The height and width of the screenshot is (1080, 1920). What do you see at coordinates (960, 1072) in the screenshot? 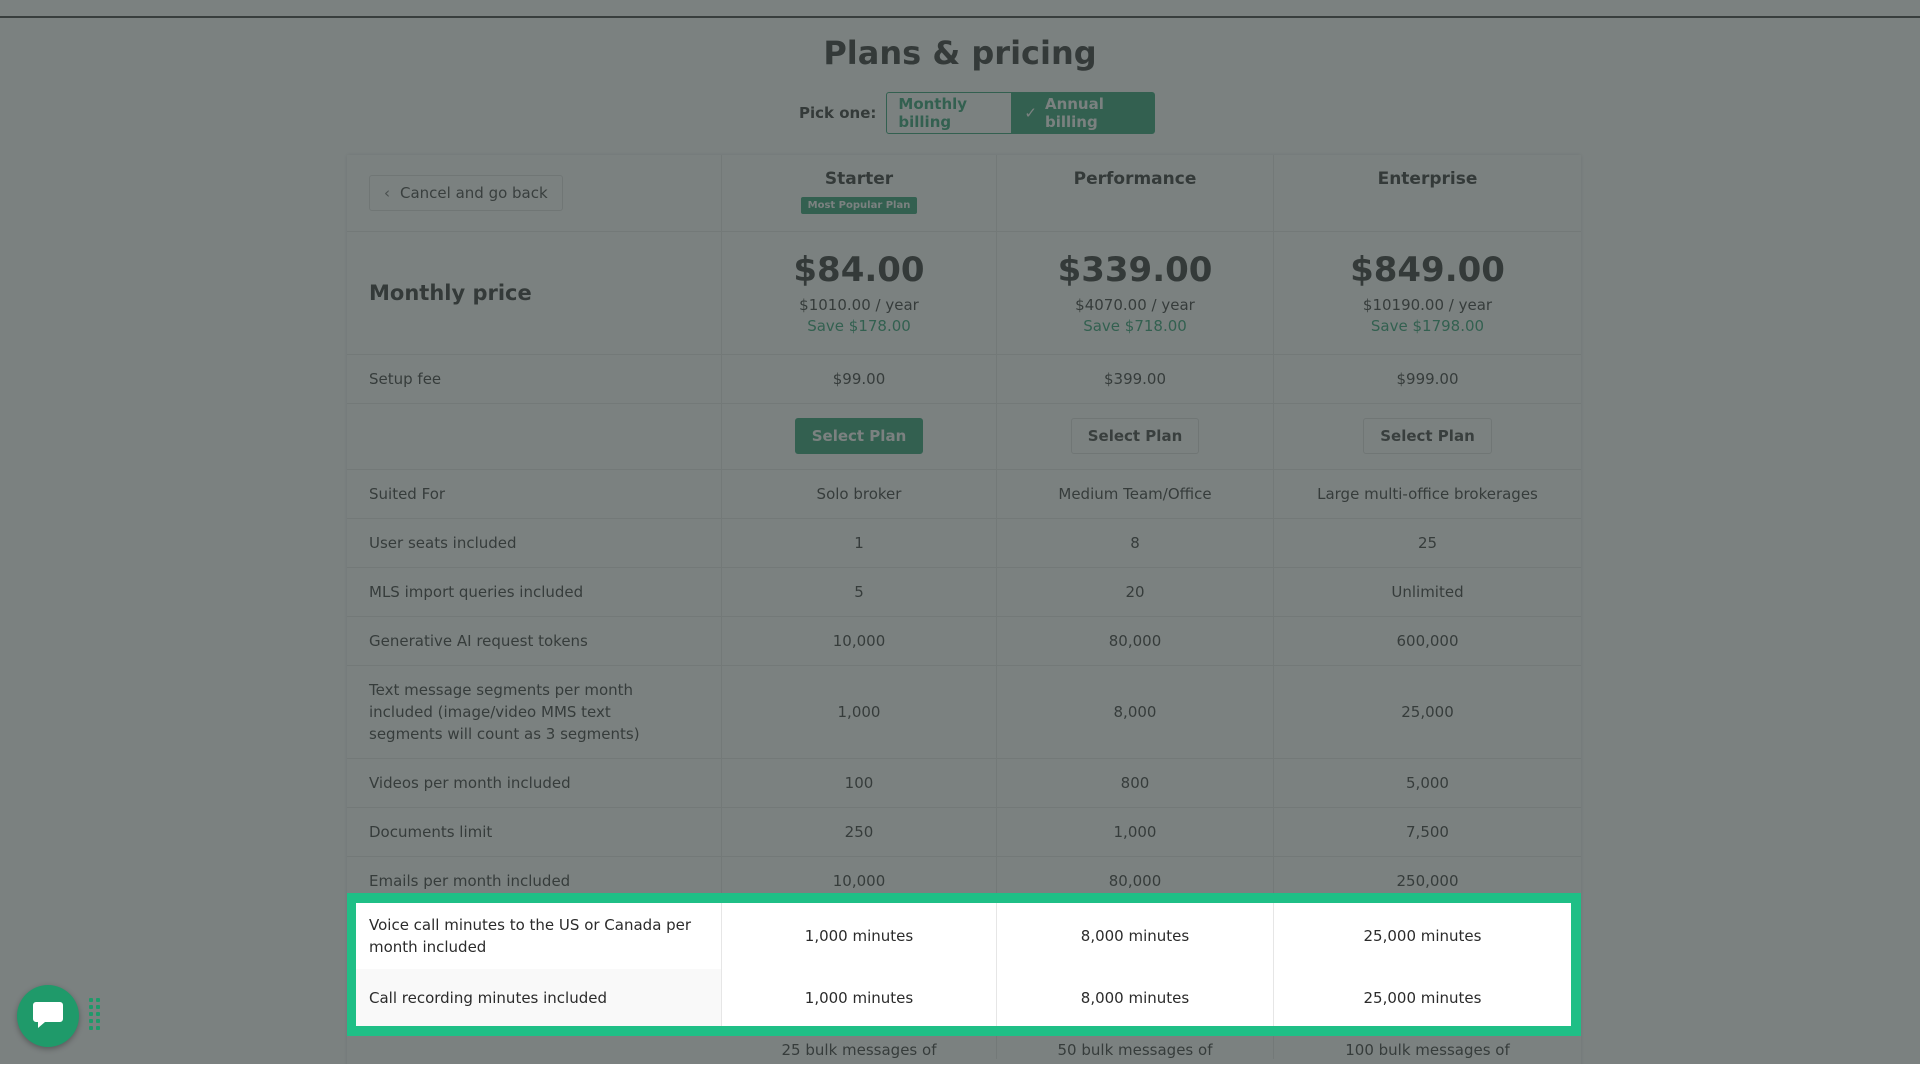
I see `bottom-border` at bounding box center [960, 1072].